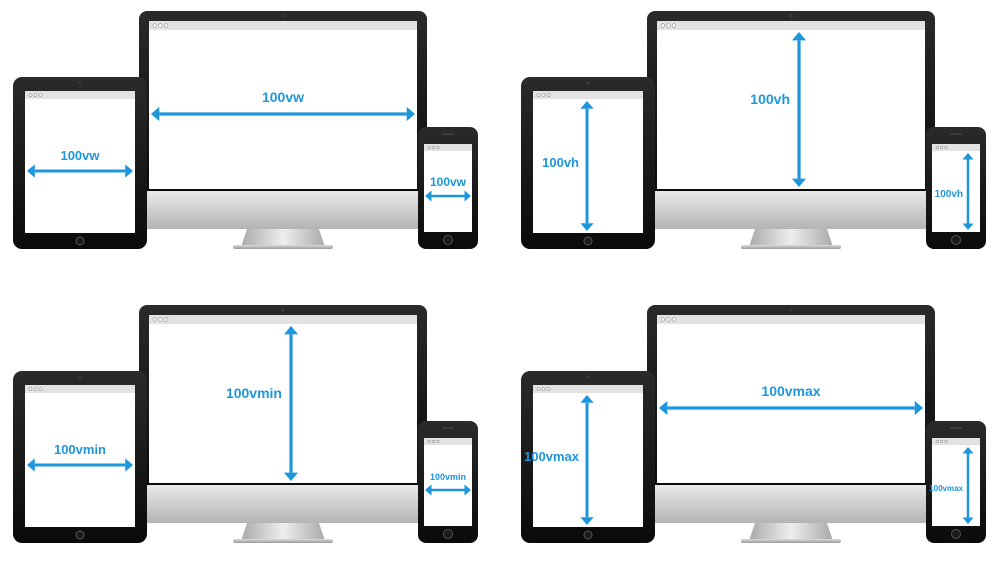  What do you see at coordinates (448, 182) in the screenshot?
I see `phone-label: 100vw` at bounding box center [448, 182].